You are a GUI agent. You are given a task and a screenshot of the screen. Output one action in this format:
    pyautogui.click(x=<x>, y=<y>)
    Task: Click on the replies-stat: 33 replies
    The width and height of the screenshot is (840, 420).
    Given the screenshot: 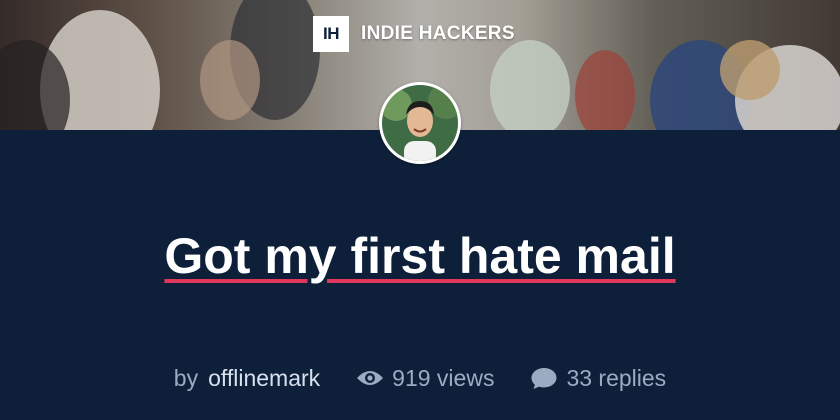 What is the action you would take?
    pyautogui.click(x=598, y=378)
    